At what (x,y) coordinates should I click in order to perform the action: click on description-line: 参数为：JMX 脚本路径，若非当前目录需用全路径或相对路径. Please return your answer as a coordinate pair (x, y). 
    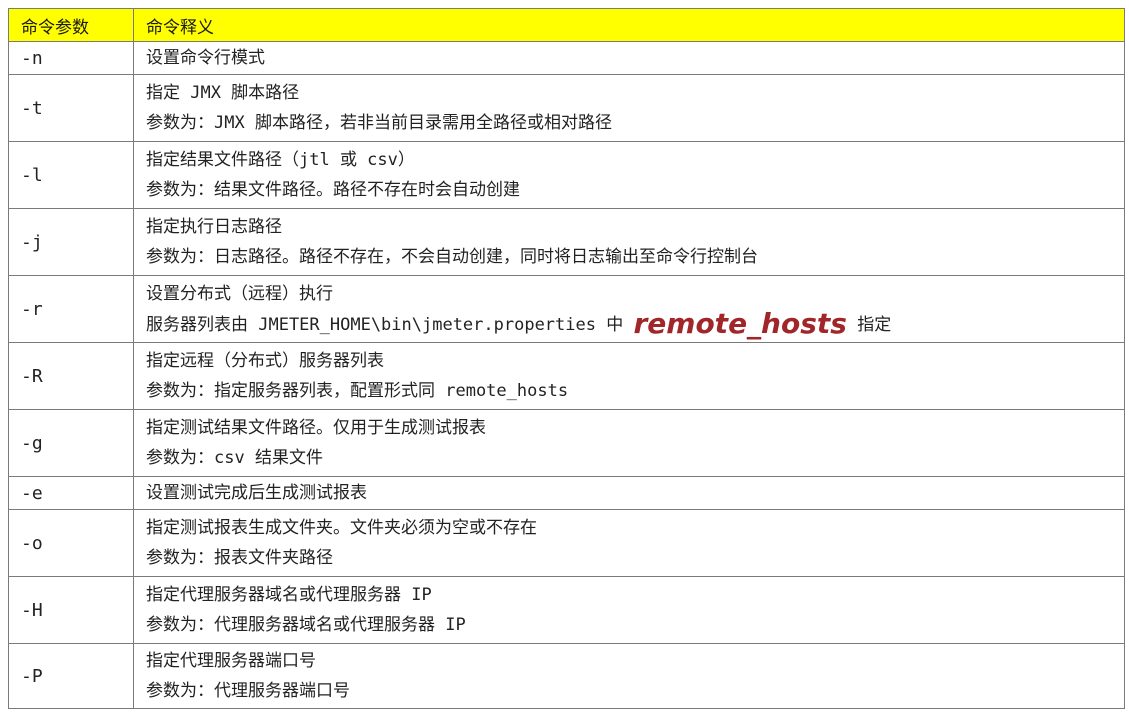
    Looking at the image, I should click on (379, 123).